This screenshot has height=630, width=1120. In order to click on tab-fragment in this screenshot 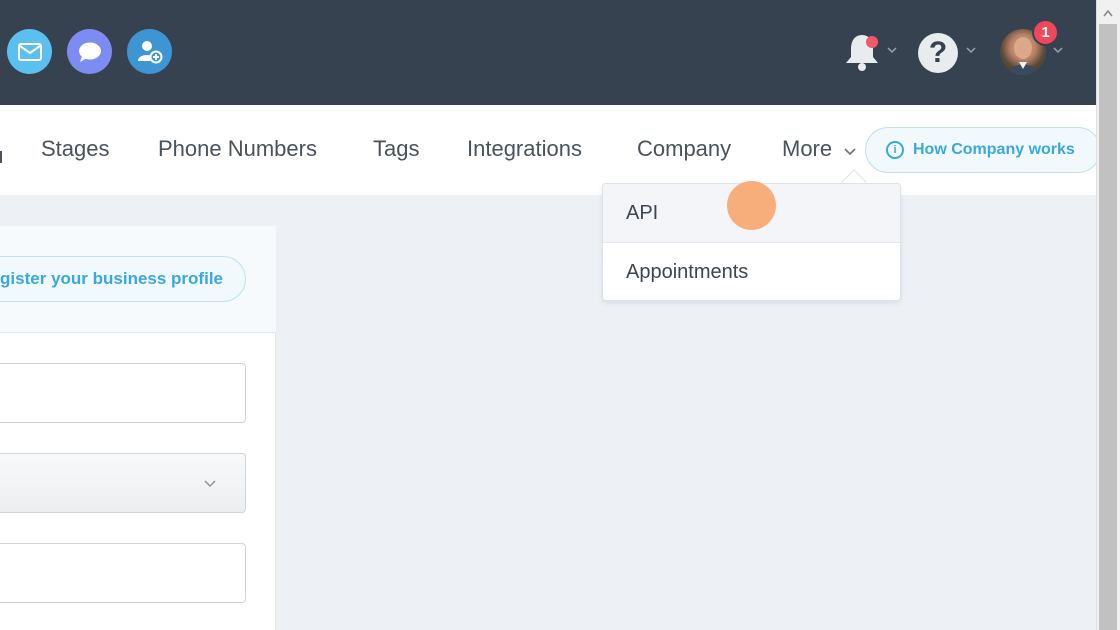, I will do `click(1, 157)`.